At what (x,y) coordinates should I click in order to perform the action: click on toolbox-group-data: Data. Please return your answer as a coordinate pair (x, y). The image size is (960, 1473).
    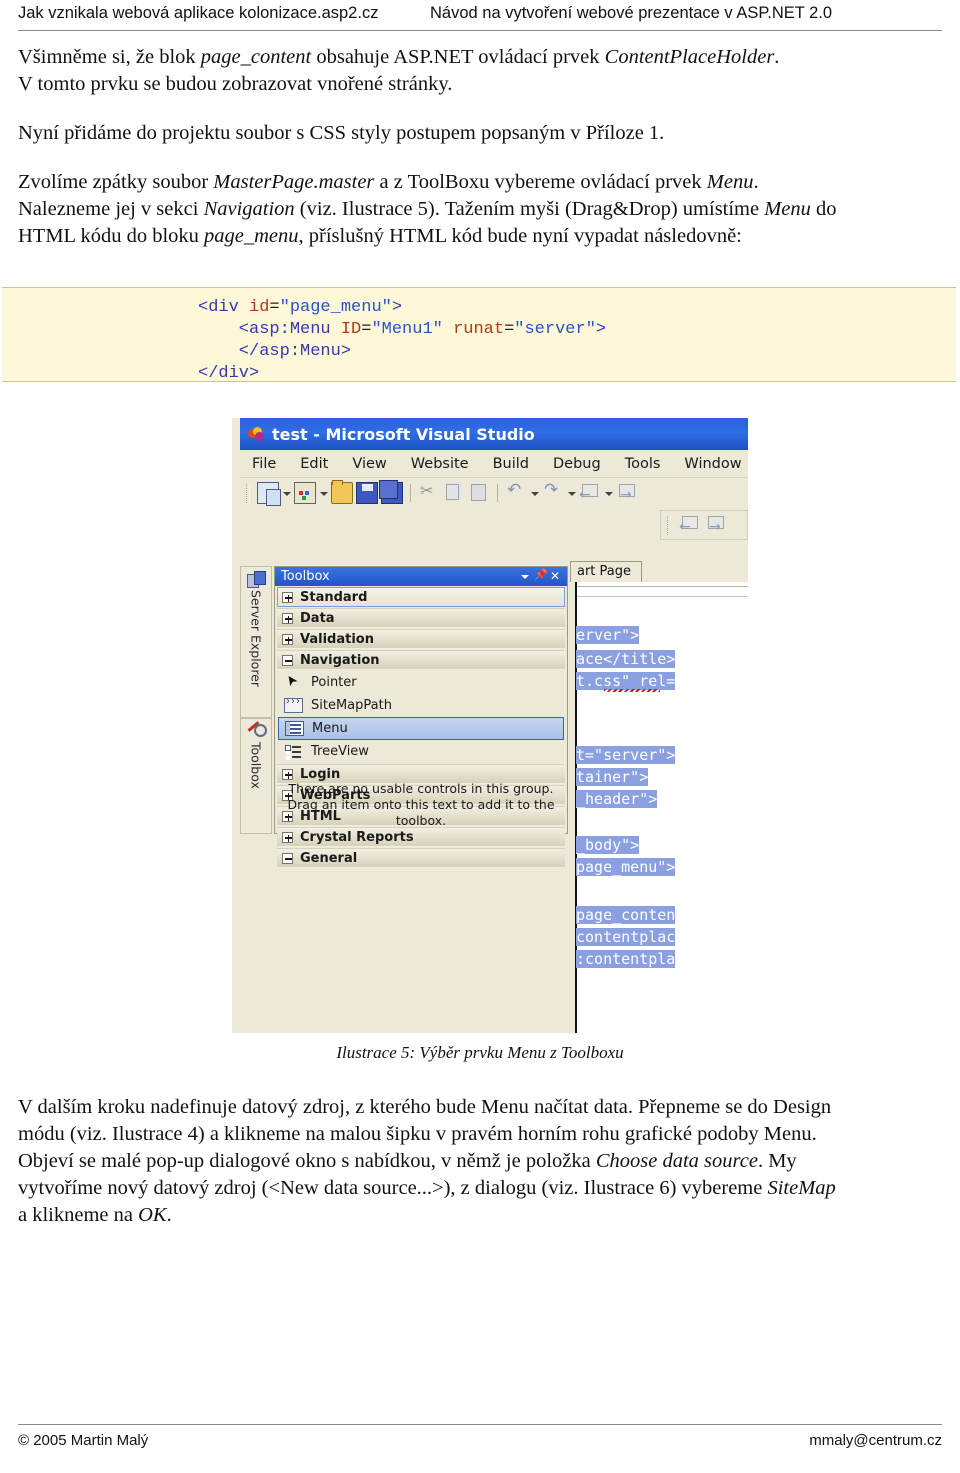
    Looking at the image, I should click on (421, 618).